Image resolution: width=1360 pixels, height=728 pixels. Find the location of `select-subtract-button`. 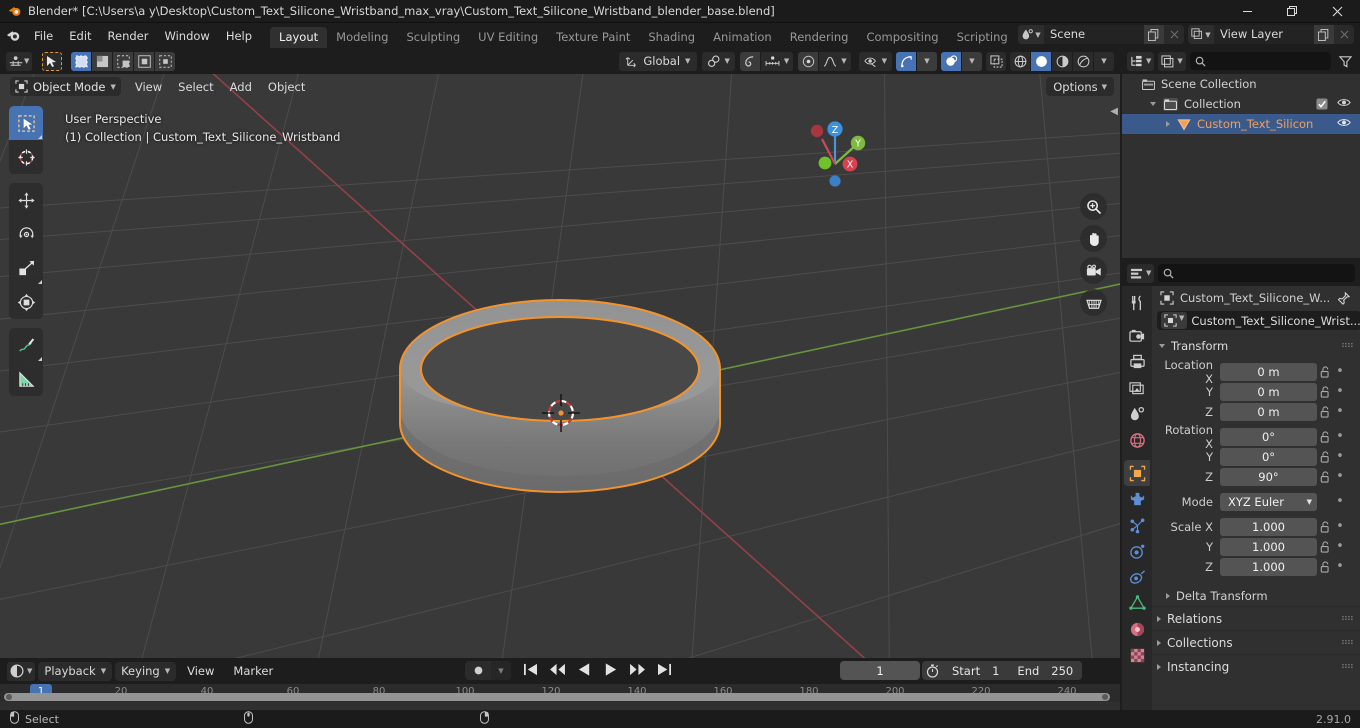

select-subtract-button is located at coordinates (123, 61).